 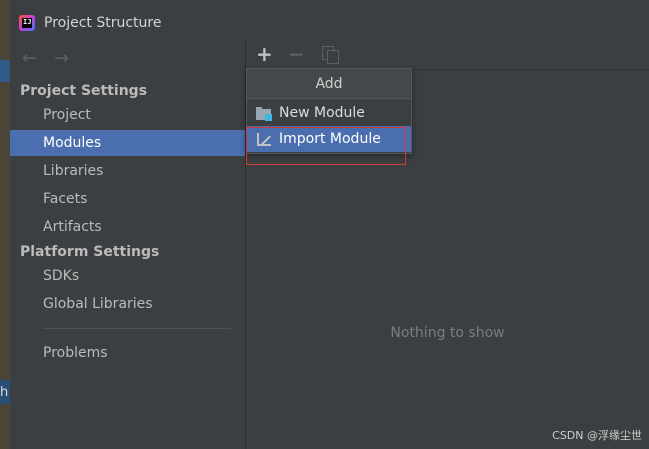 I want to click on remove-icon: −, so click(x=296, y=54).